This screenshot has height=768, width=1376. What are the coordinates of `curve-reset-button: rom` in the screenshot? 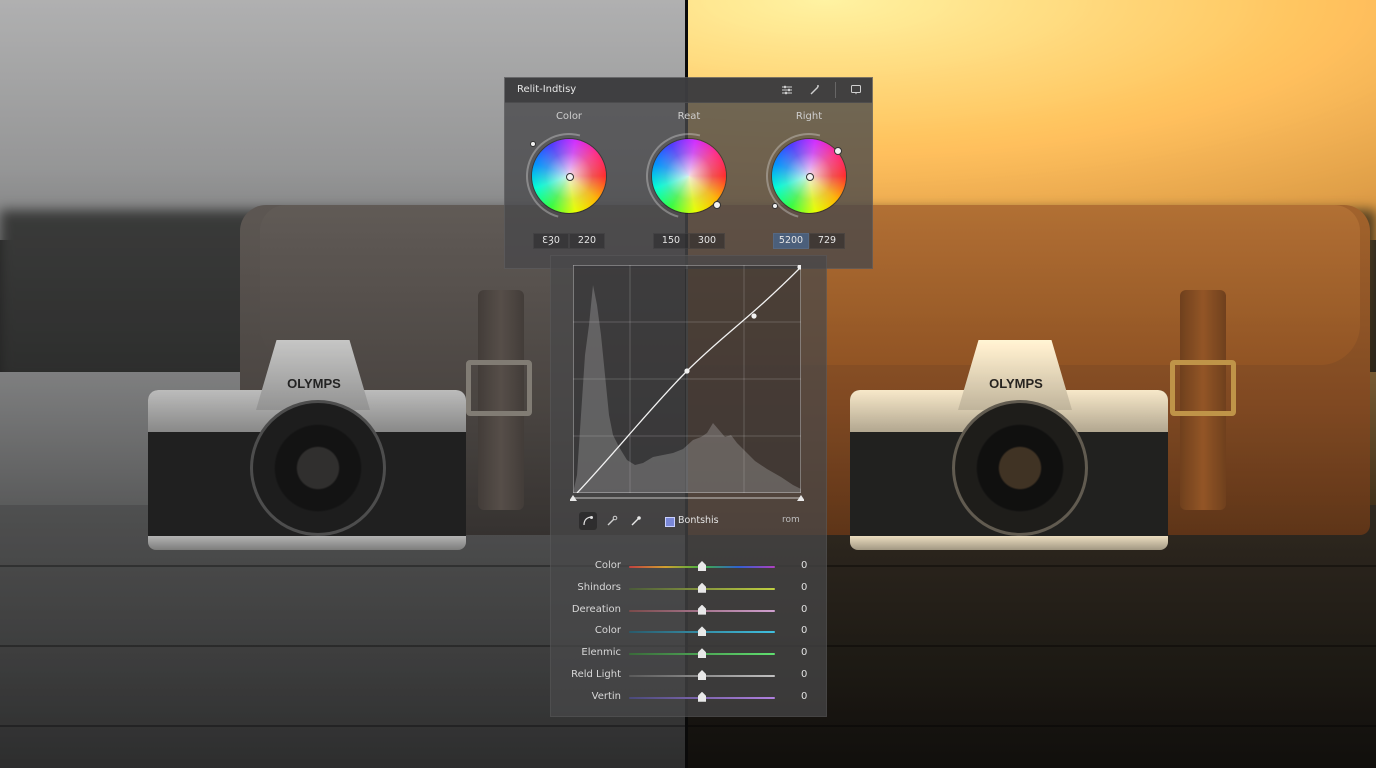 It's located at (791, 520).